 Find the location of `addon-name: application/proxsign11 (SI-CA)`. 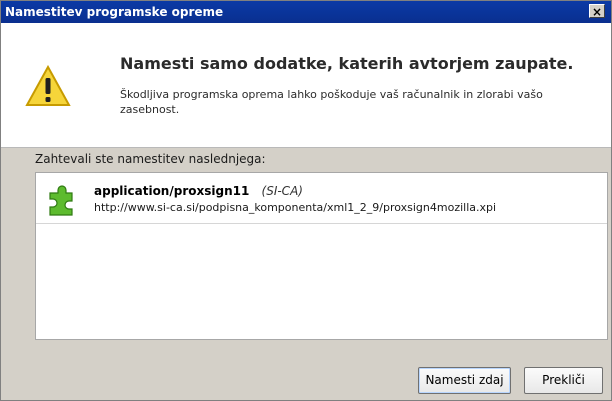

addon-name: application/proxsign11 (SI-CA) is located at coordinates (198, 191).